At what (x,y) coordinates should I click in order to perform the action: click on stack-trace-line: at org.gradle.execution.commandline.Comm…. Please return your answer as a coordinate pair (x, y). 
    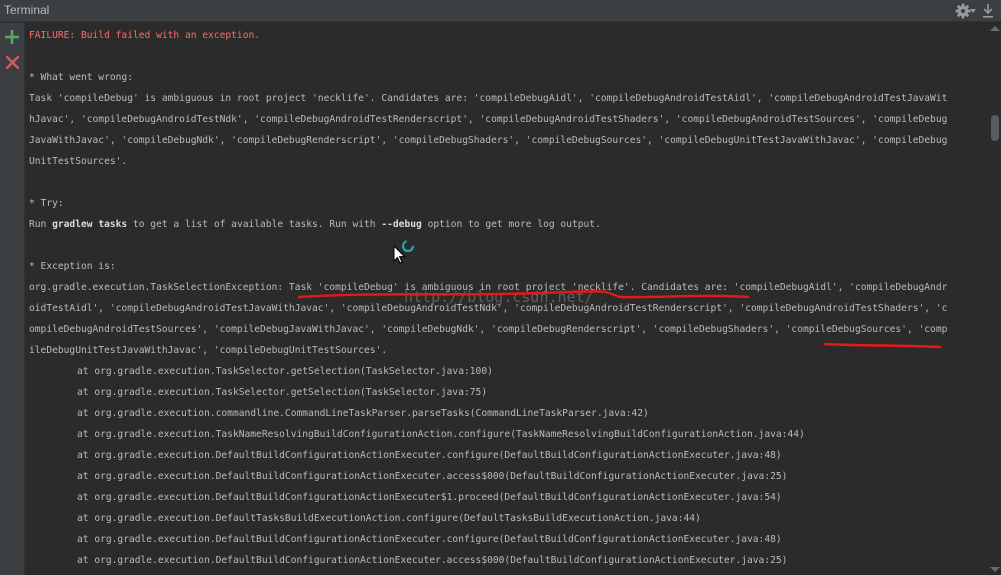
    Looking at the image, I should click on (363, 413).